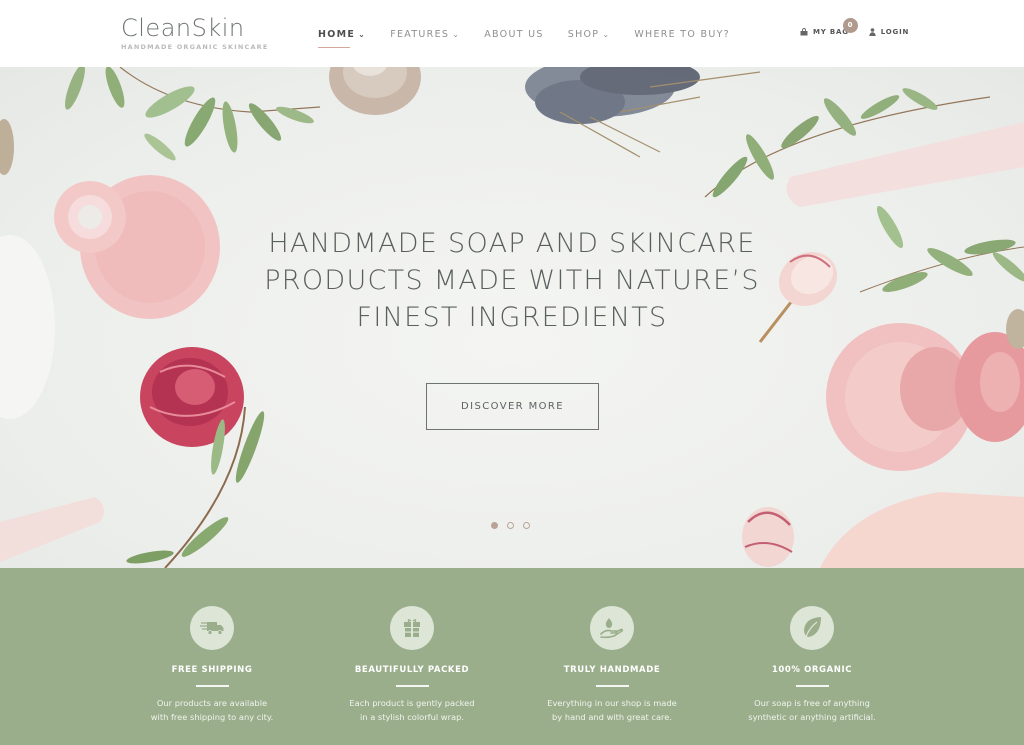 The width and height of the screenshot is (1024, 745). I want to click on feature-text-line: Everything in our shop is made, so click(612, 703).